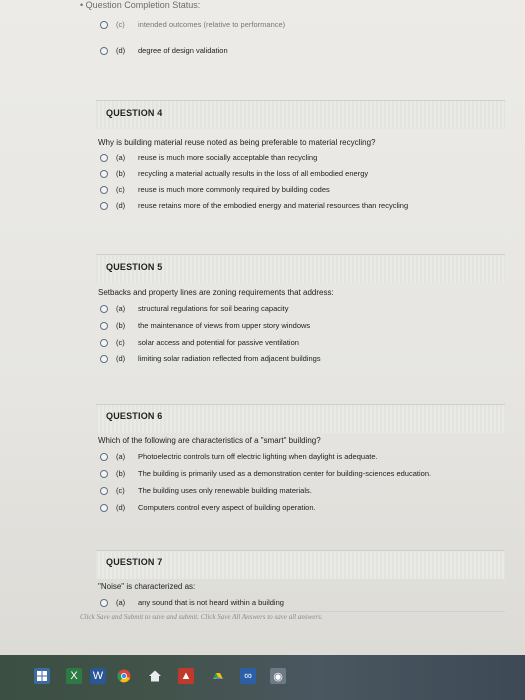  What do you see at coordinates (218, 676) in the screenshot?
I see `drive-icon` at bounding box center [218, 676].